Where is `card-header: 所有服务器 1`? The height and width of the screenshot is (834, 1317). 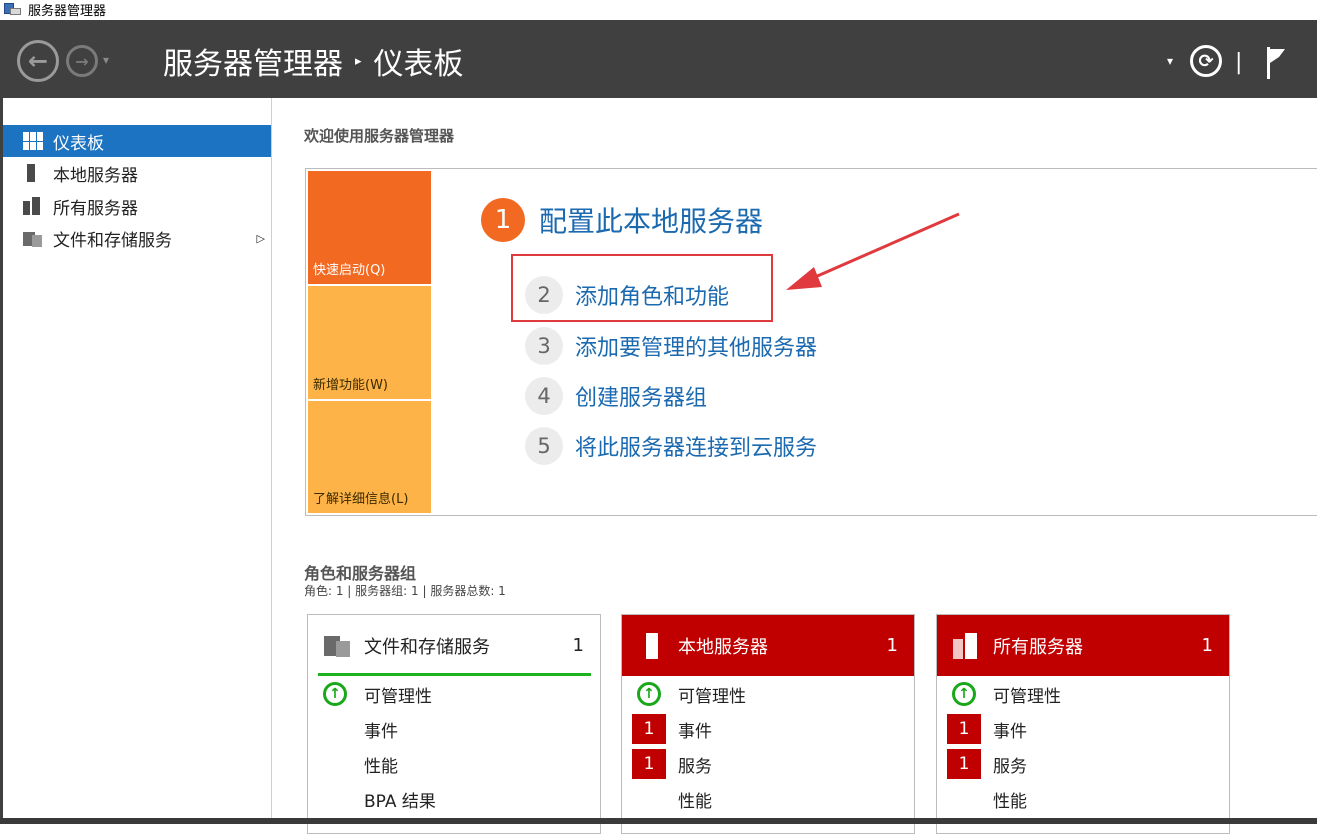 card-header: 所有服务器 1 is located at coordinates (1083, 645).